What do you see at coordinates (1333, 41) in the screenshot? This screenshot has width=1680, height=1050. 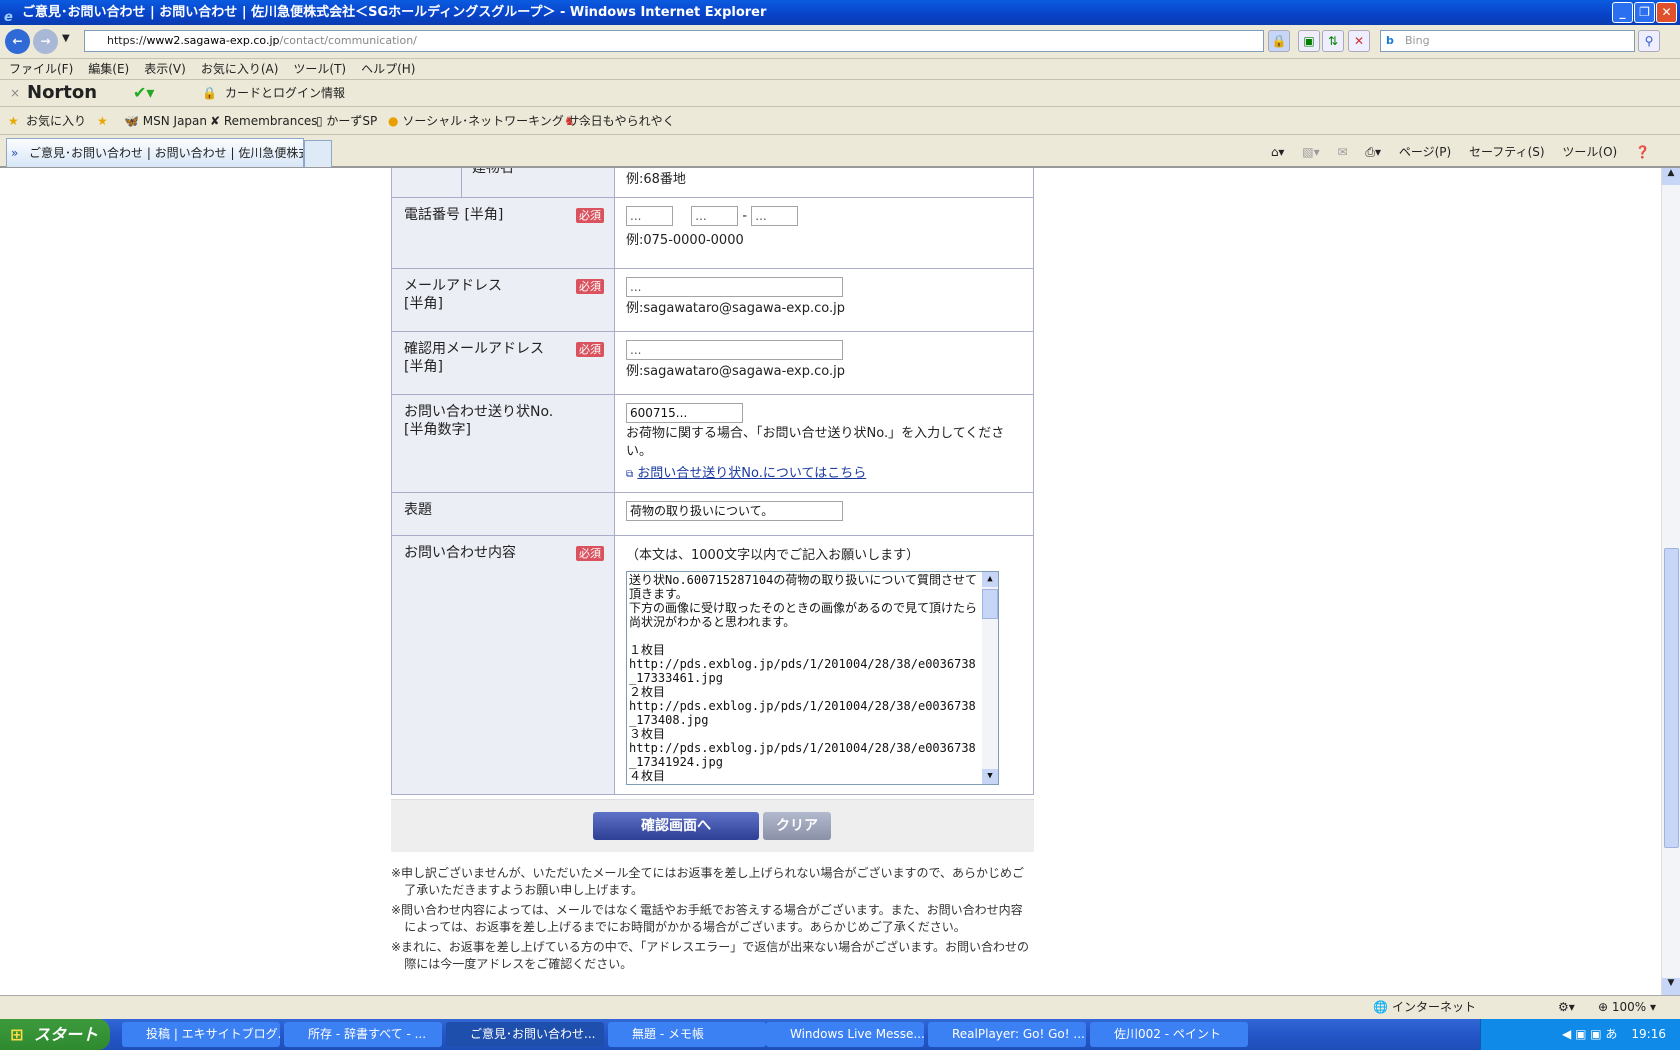 I see `refresh-icon: ⇅` at bounding box center [1333, 41].